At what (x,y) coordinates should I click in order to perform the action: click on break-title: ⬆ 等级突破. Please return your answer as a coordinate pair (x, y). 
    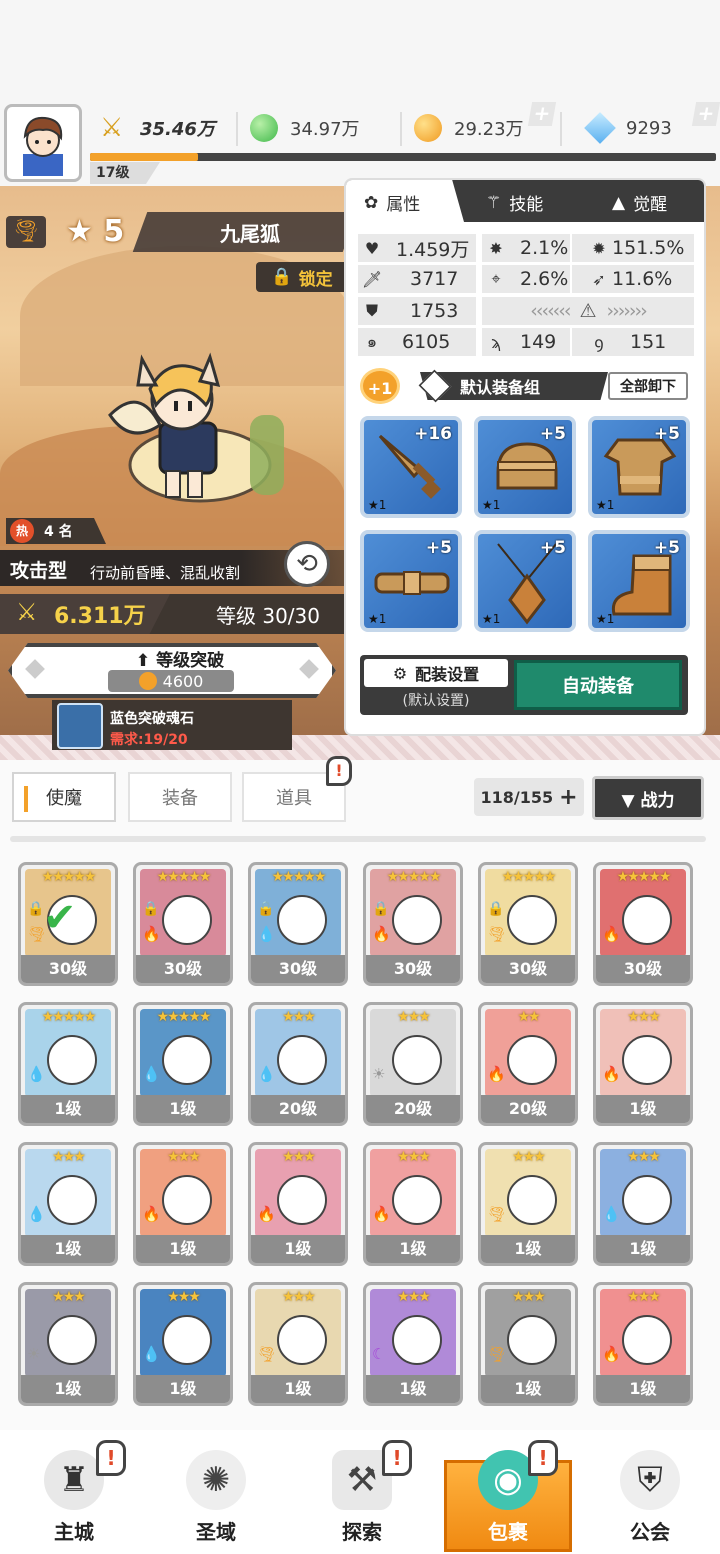
    Looking at the image, I should click on (180, 658).